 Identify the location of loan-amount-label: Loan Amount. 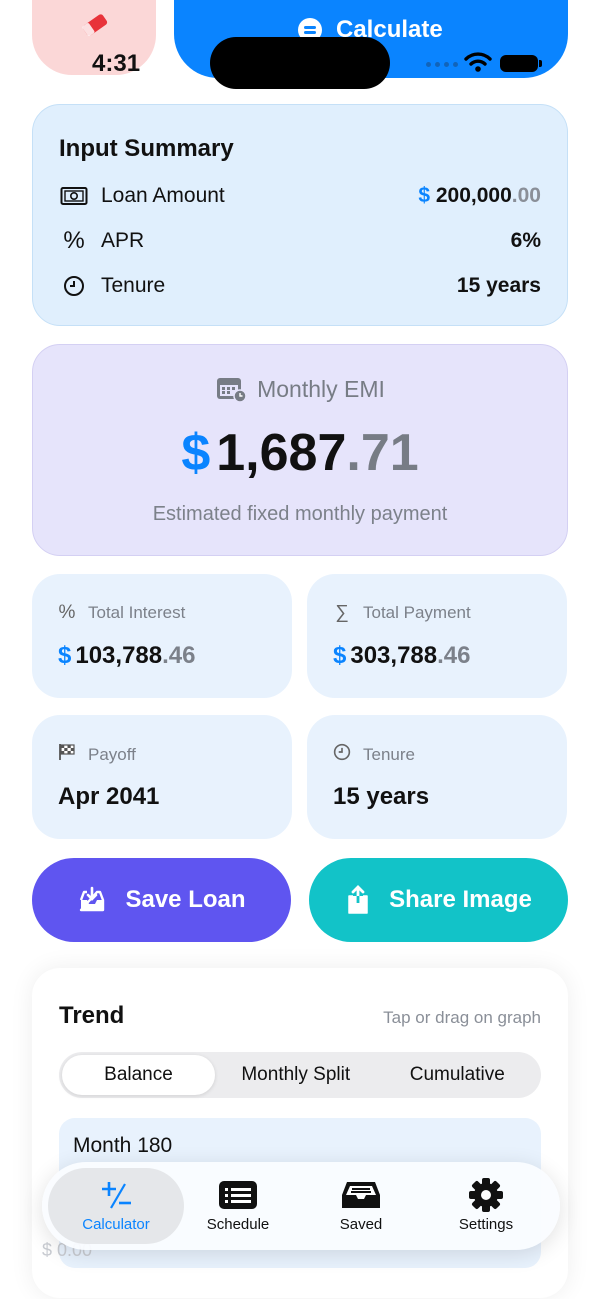
(163, 195).